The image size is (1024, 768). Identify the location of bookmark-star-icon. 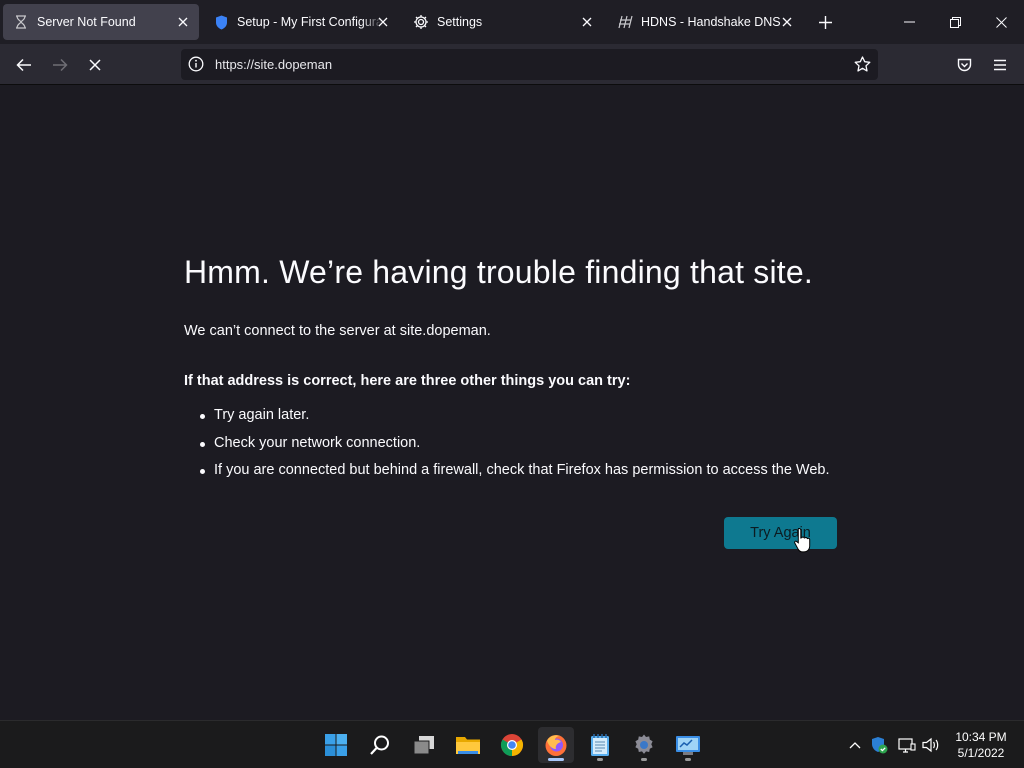
(862, 64).